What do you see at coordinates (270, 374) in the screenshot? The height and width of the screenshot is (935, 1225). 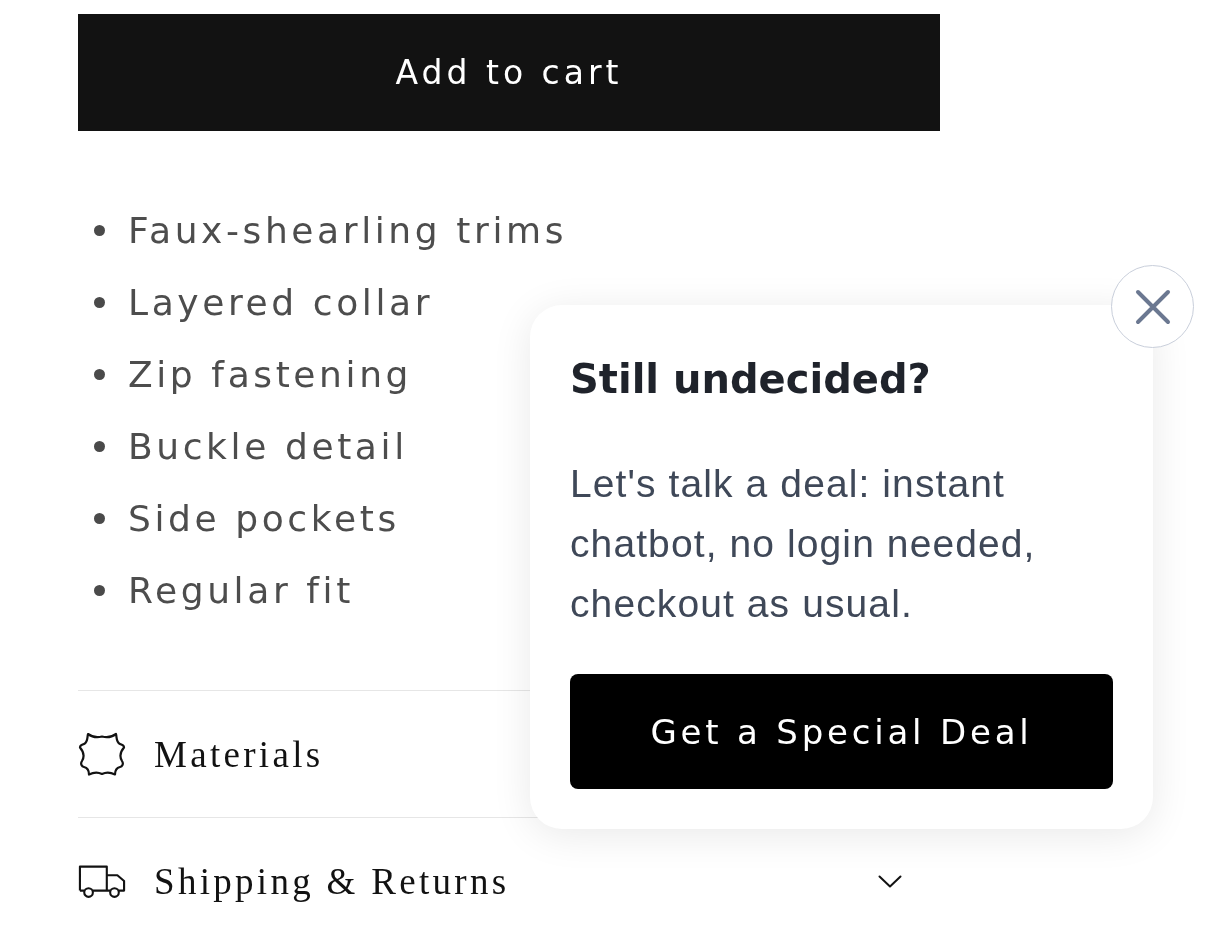 I see `feature-item: Zip fastening` at bounding box center [270, 374].